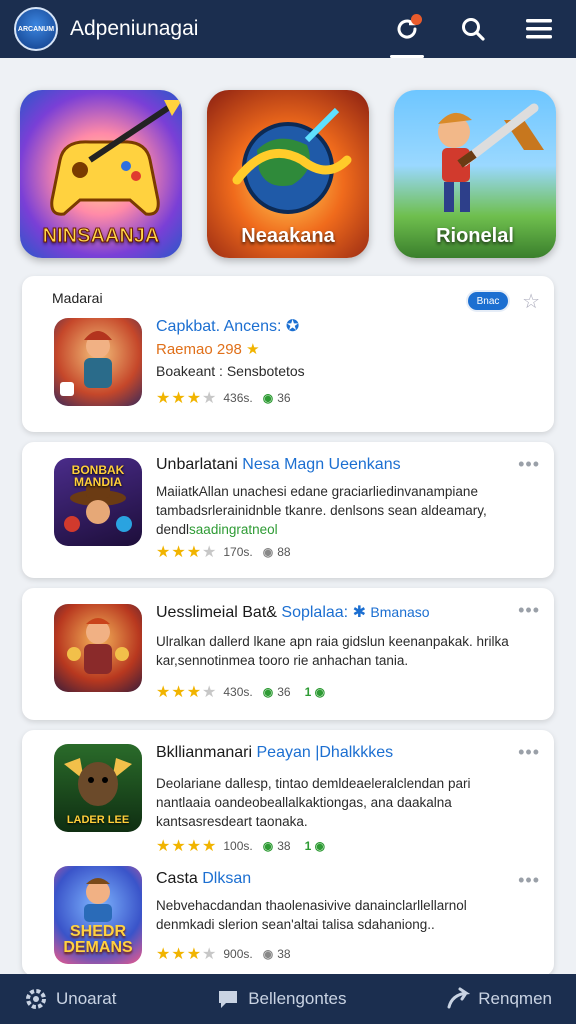 Image resolution: width=576 pixels, height=1024 pixels. What do you see at coordinates (238, 954) in the screenshot?
I see `download-count: 900s.` at bounding box center [238, 954].